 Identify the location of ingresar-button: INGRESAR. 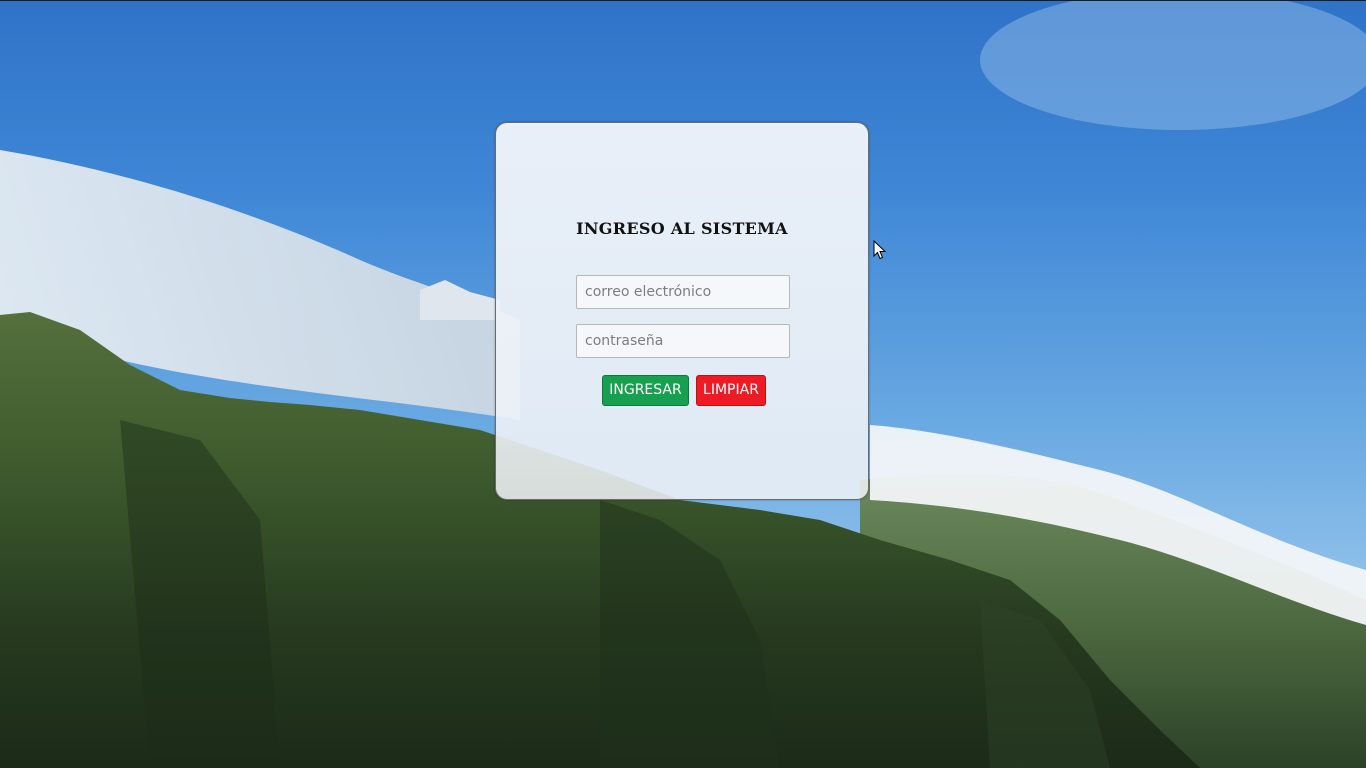
(645, 390).